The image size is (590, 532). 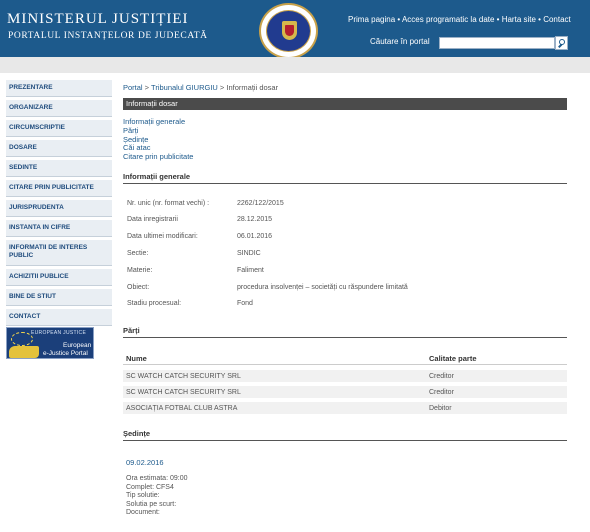 What do you see at coordinates (295, 65) in the screenshot?
I see `header-band` at bounding box center [295, 65].